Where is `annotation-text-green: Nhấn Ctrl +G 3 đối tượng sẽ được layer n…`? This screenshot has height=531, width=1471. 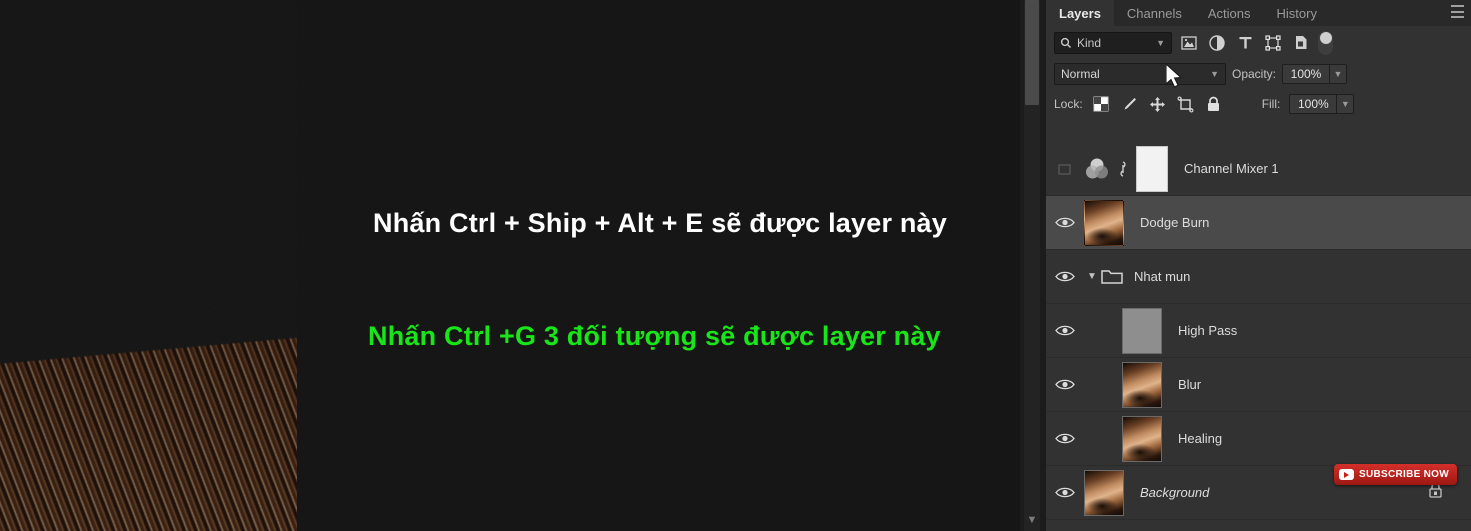 annotation-text-green: Nhấn Ctrl +G 3 đối tượng sẽ được layer n… is located at coordinates (654, 336).